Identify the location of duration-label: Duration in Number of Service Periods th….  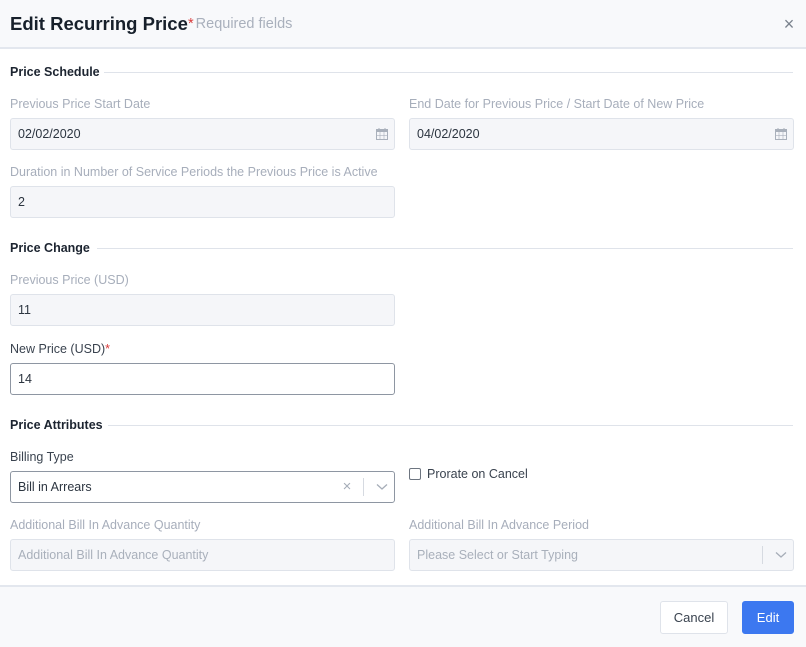
(194, 172).